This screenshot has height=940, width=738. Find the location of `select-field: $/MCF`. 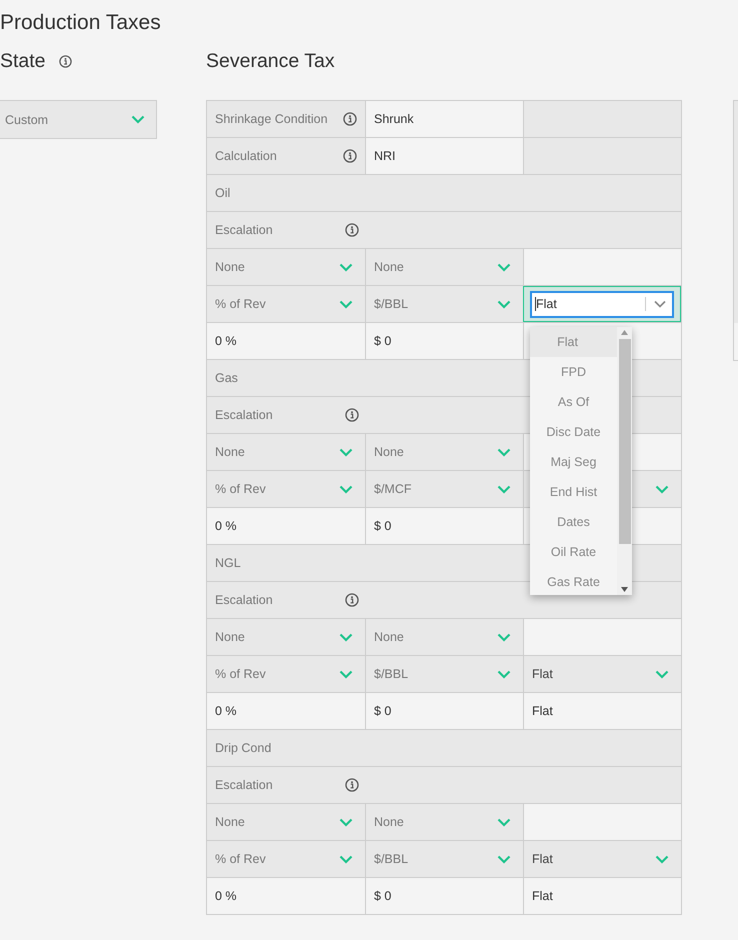

select-field: $/MCF is located at coordinates (444, 489).